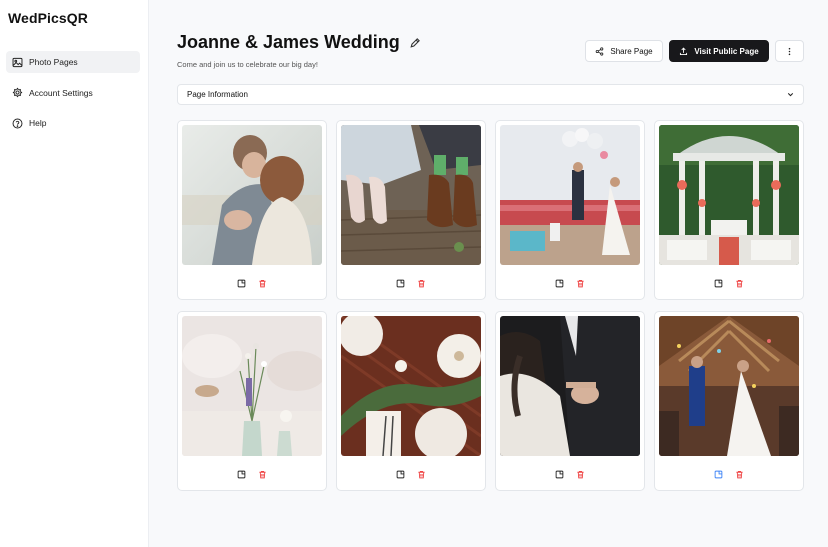  Describe the element at coordinates (684, 50) in the screenshot. I see `upload-icon` at that location.